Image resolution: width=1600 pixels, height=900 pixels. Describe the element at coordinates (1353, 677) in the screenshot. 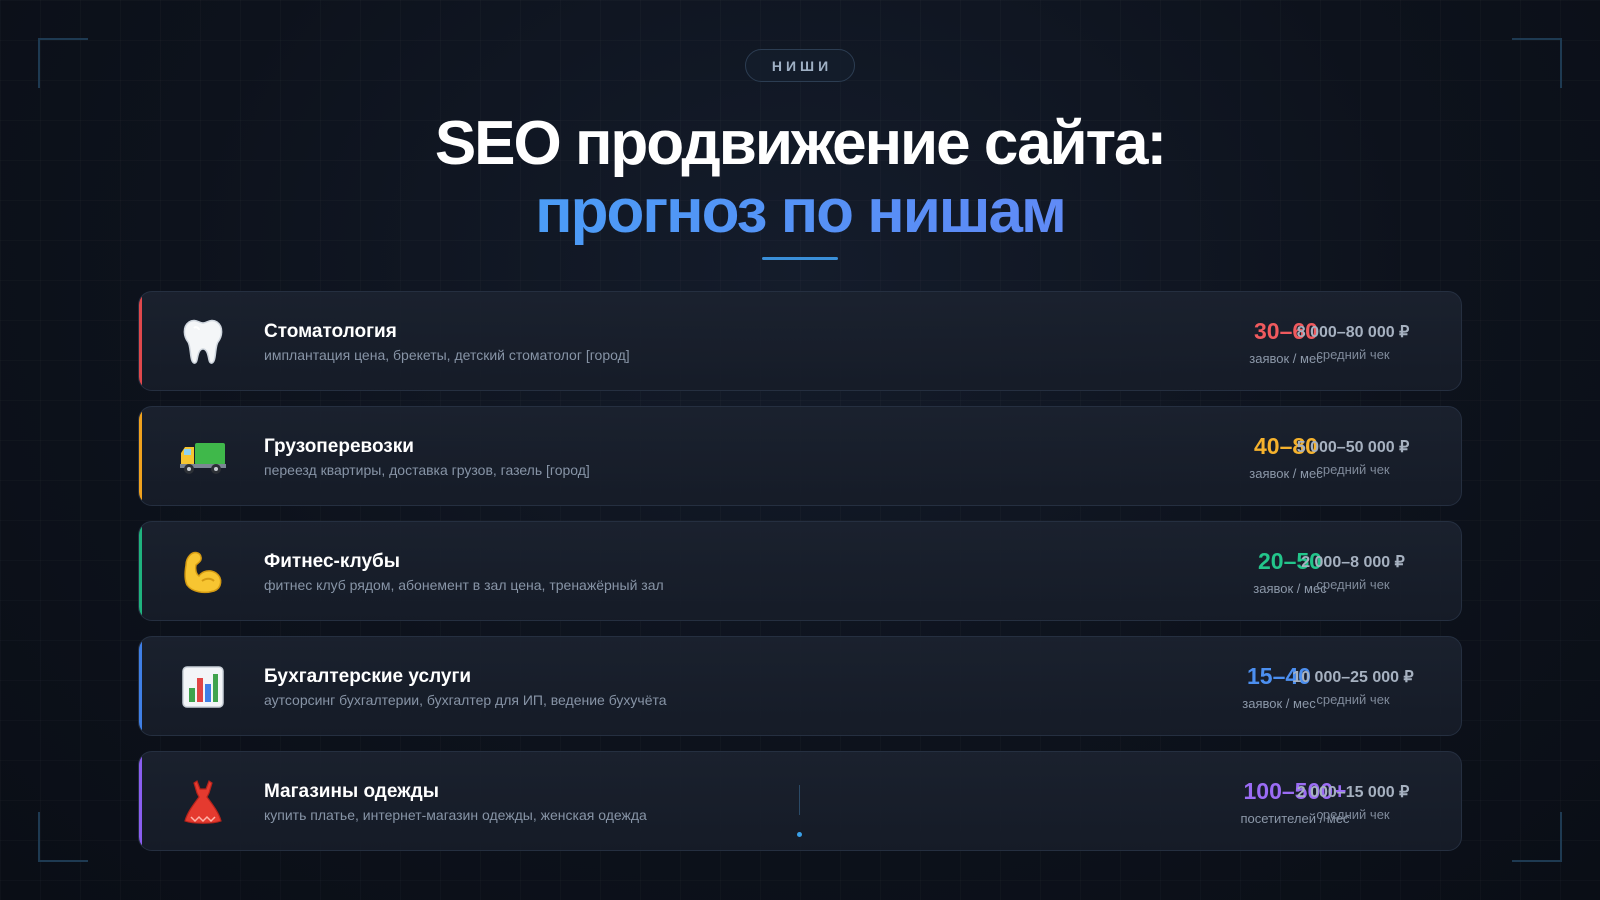

I see `check-value: 10 000–25 000 ₽` at that location.